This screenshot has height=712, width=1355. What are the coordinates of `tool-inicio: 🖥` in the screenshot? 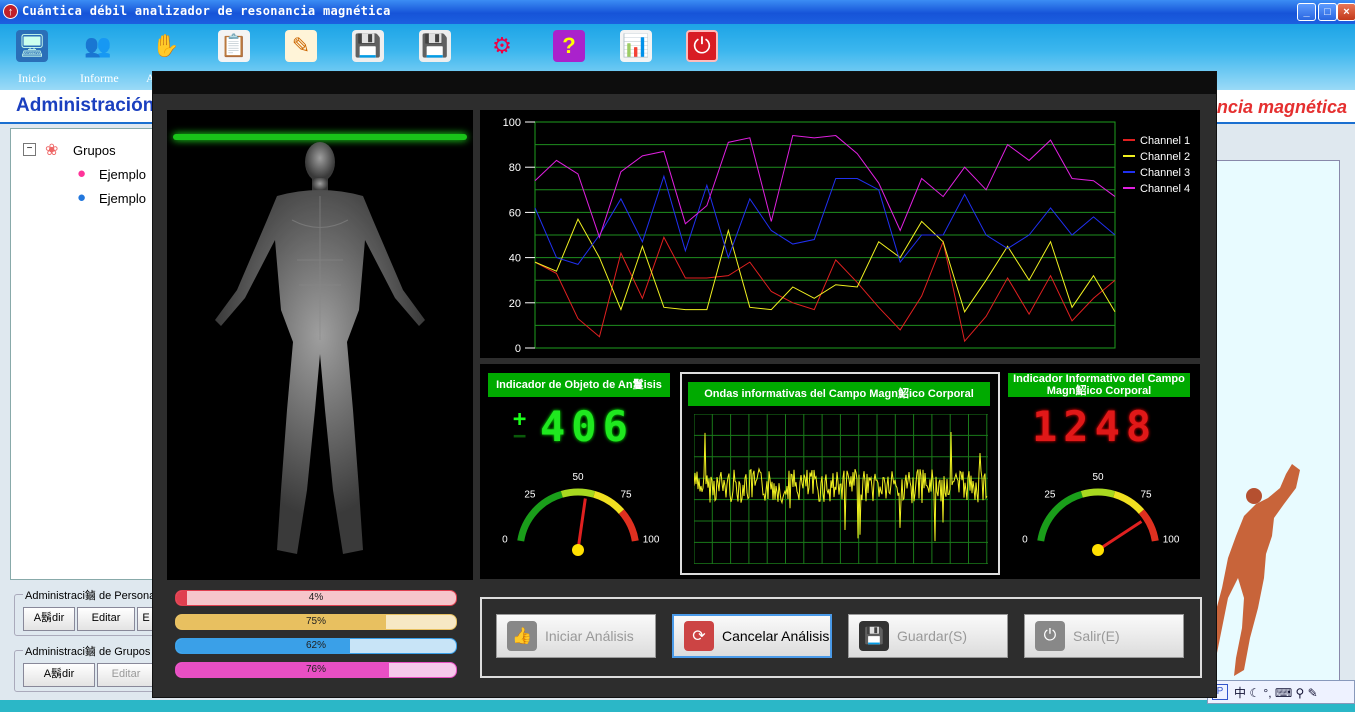 It's located at (33, 47).